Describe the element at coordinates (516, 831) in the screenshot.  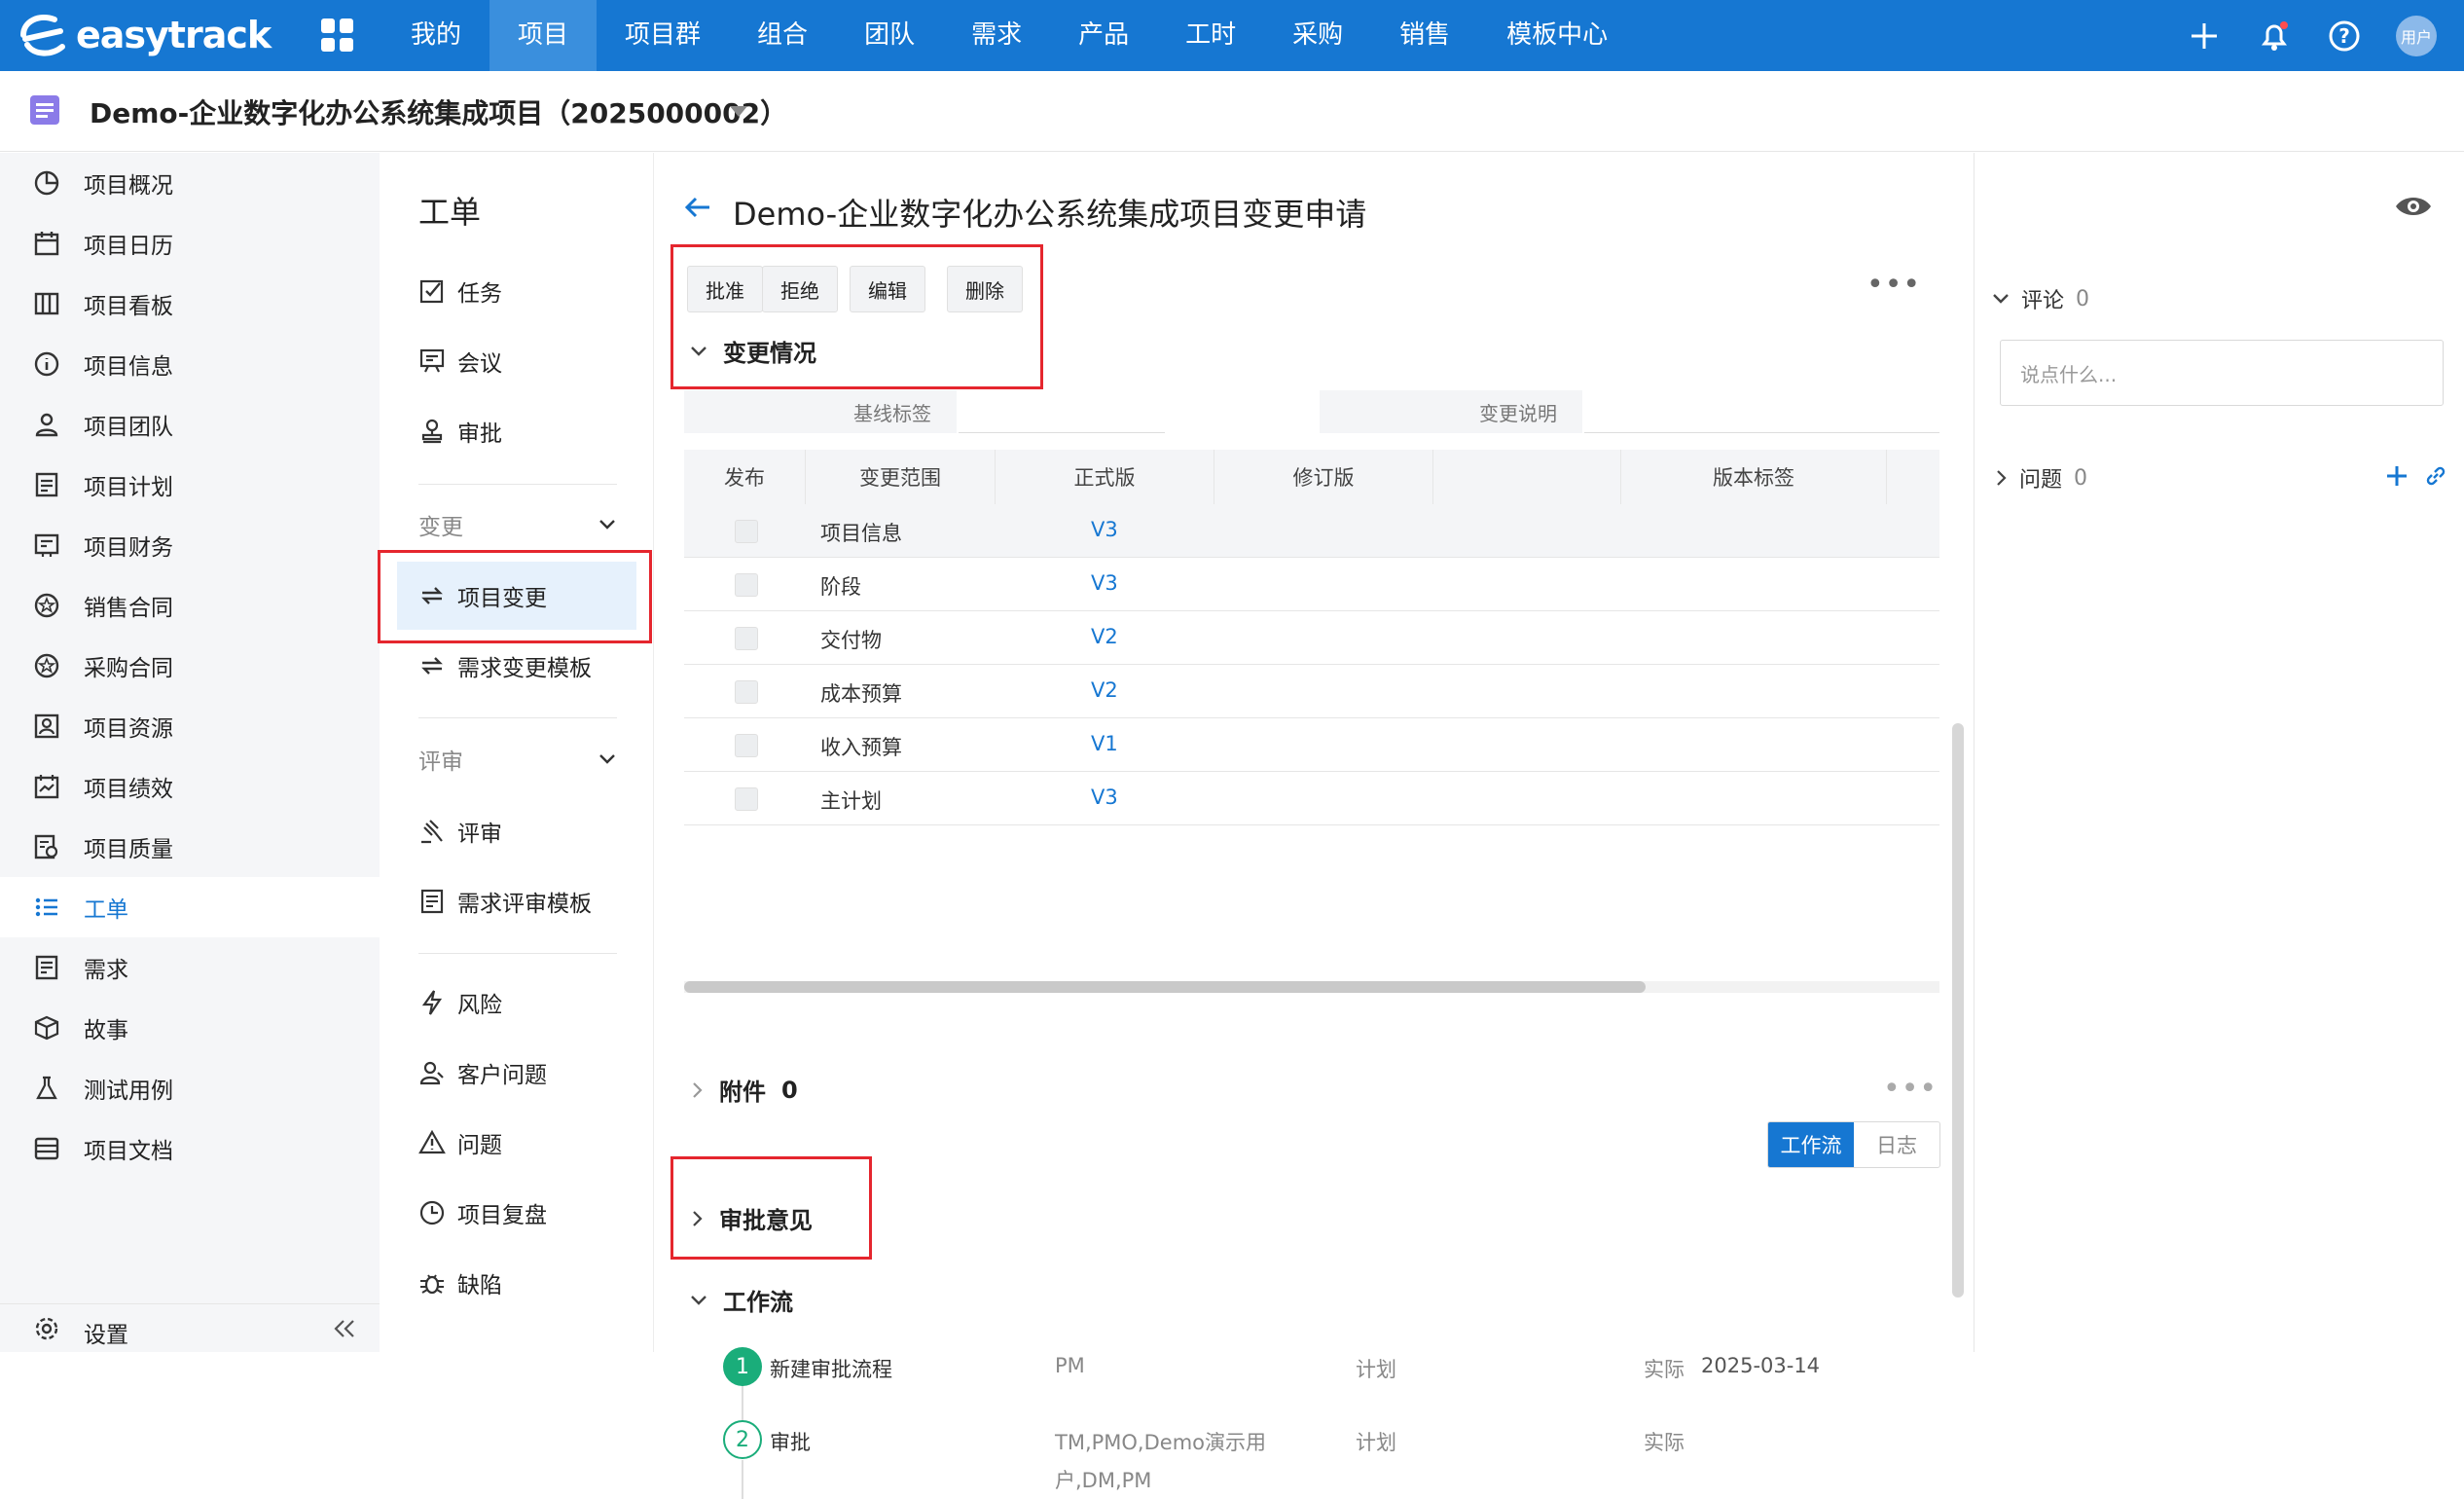
I see `subnav-item-review: 评审` at that location.